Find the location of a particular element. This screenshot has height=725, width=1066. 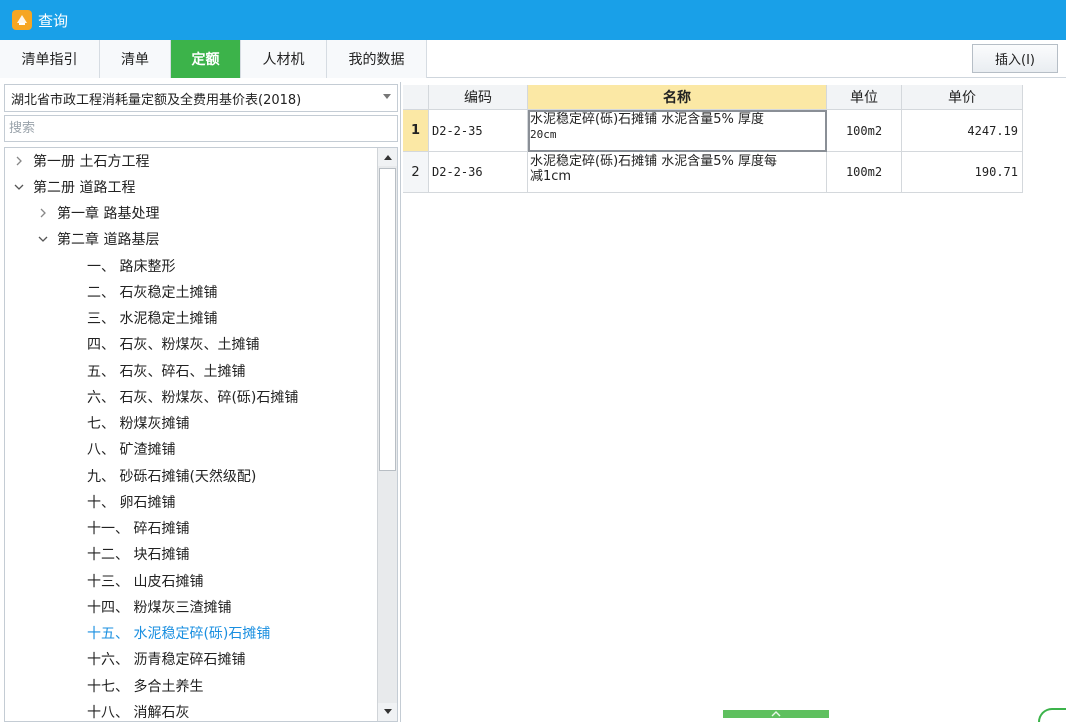

tree-scrollbar is located at coordinates (387, 434).